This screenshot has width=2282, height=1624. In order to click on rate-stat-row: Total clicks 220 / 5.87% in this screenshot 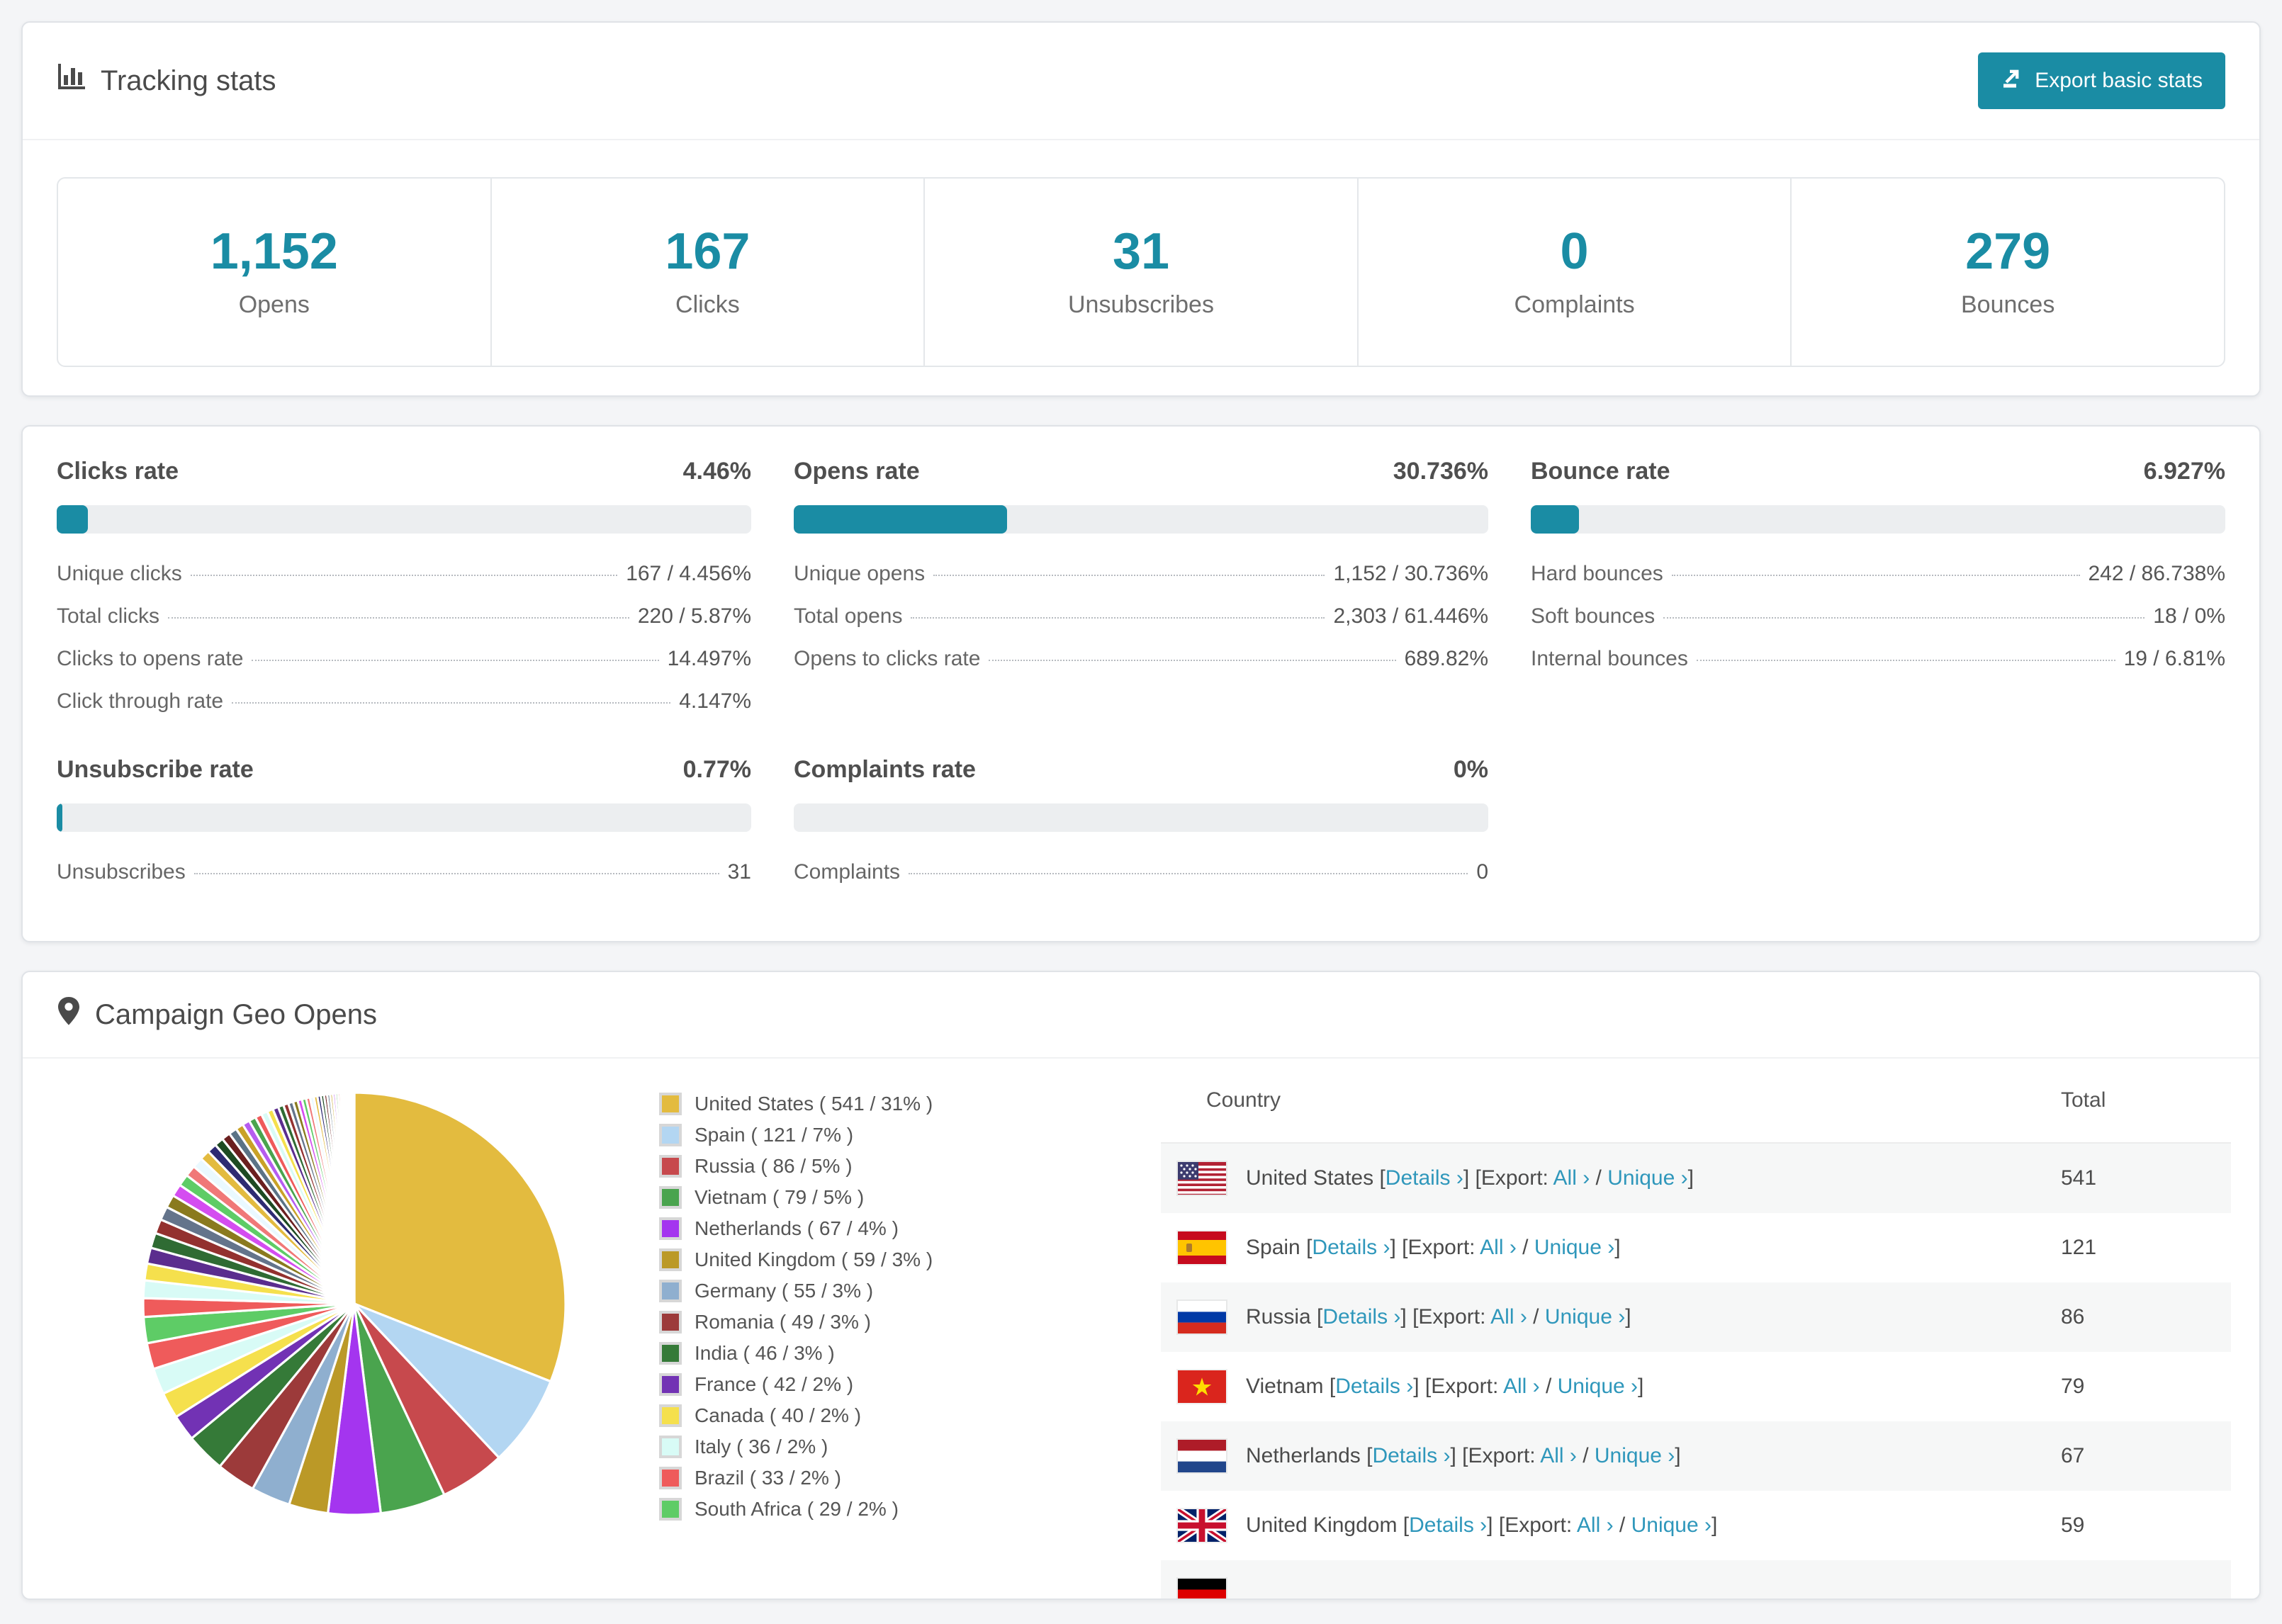, I will do `click(404, 616)`.